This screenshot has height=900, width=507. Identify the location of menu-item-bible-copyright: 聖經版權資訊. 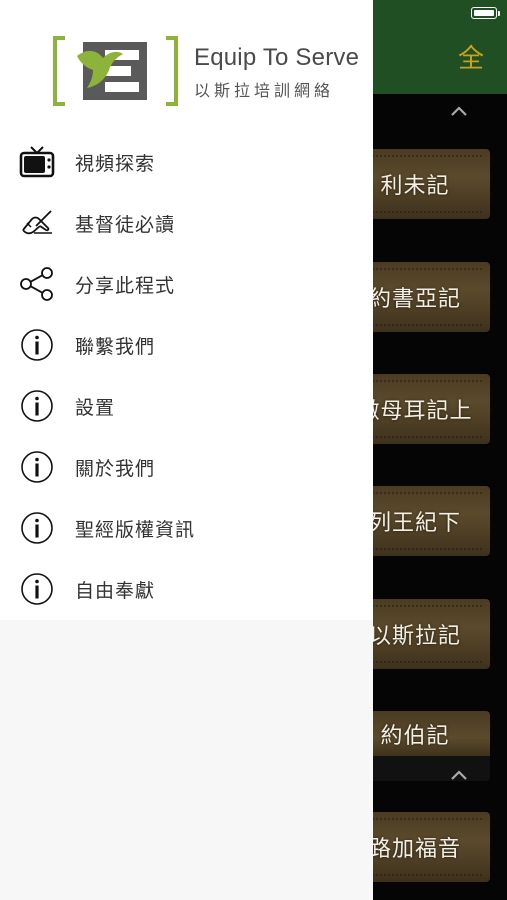
(186, 528).